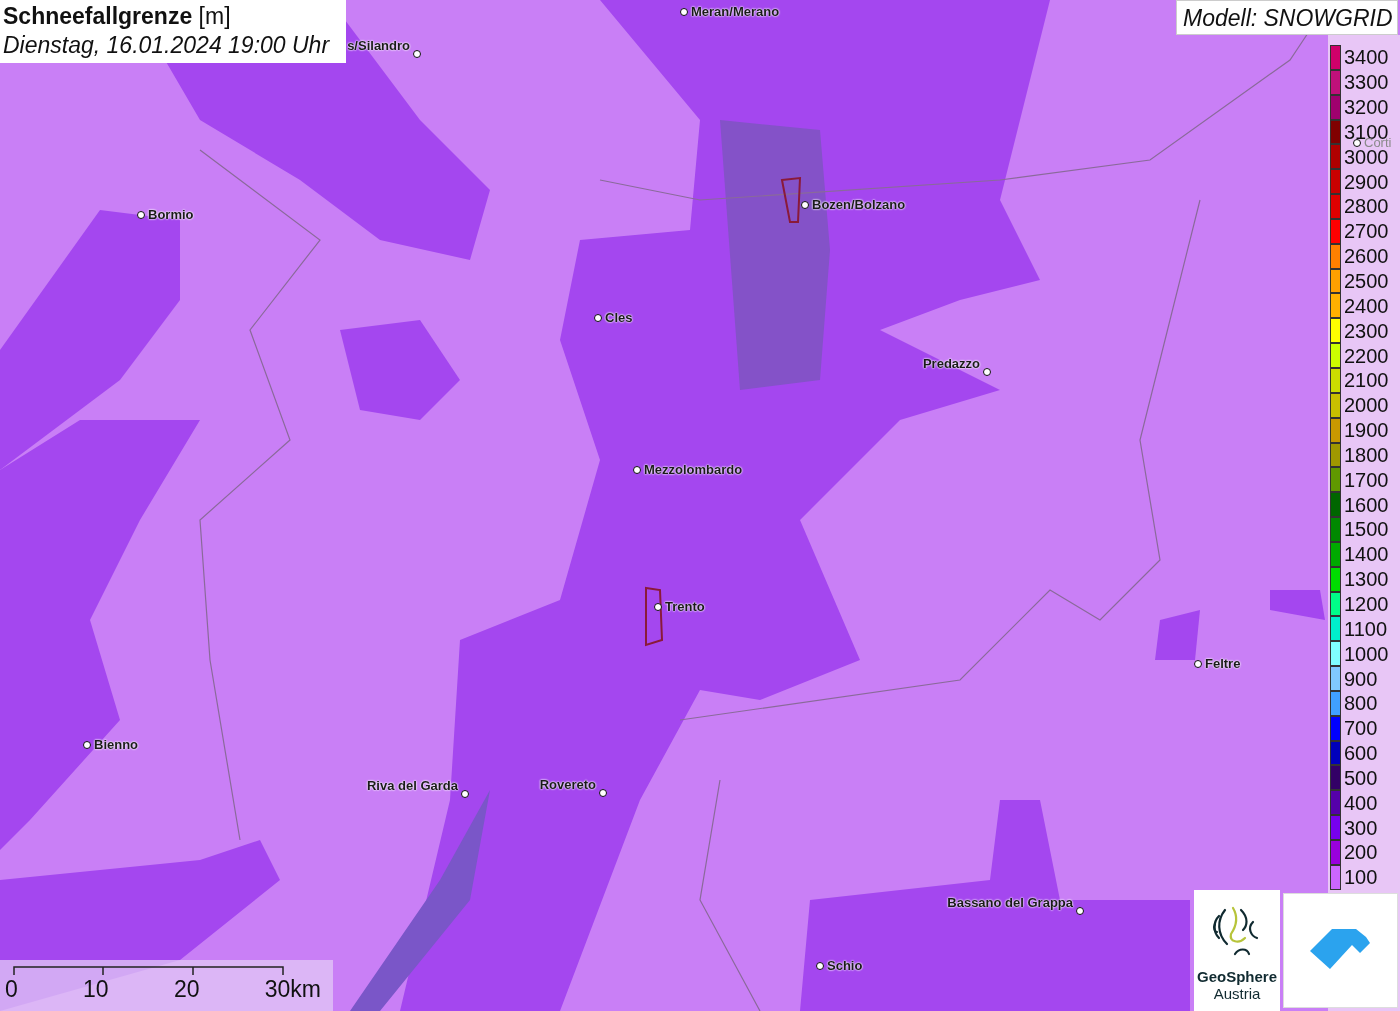 Image resolution: width=1400 pixels, height=1011 pixels. I want to click on logo-text: Austria, so click(1237, 993).